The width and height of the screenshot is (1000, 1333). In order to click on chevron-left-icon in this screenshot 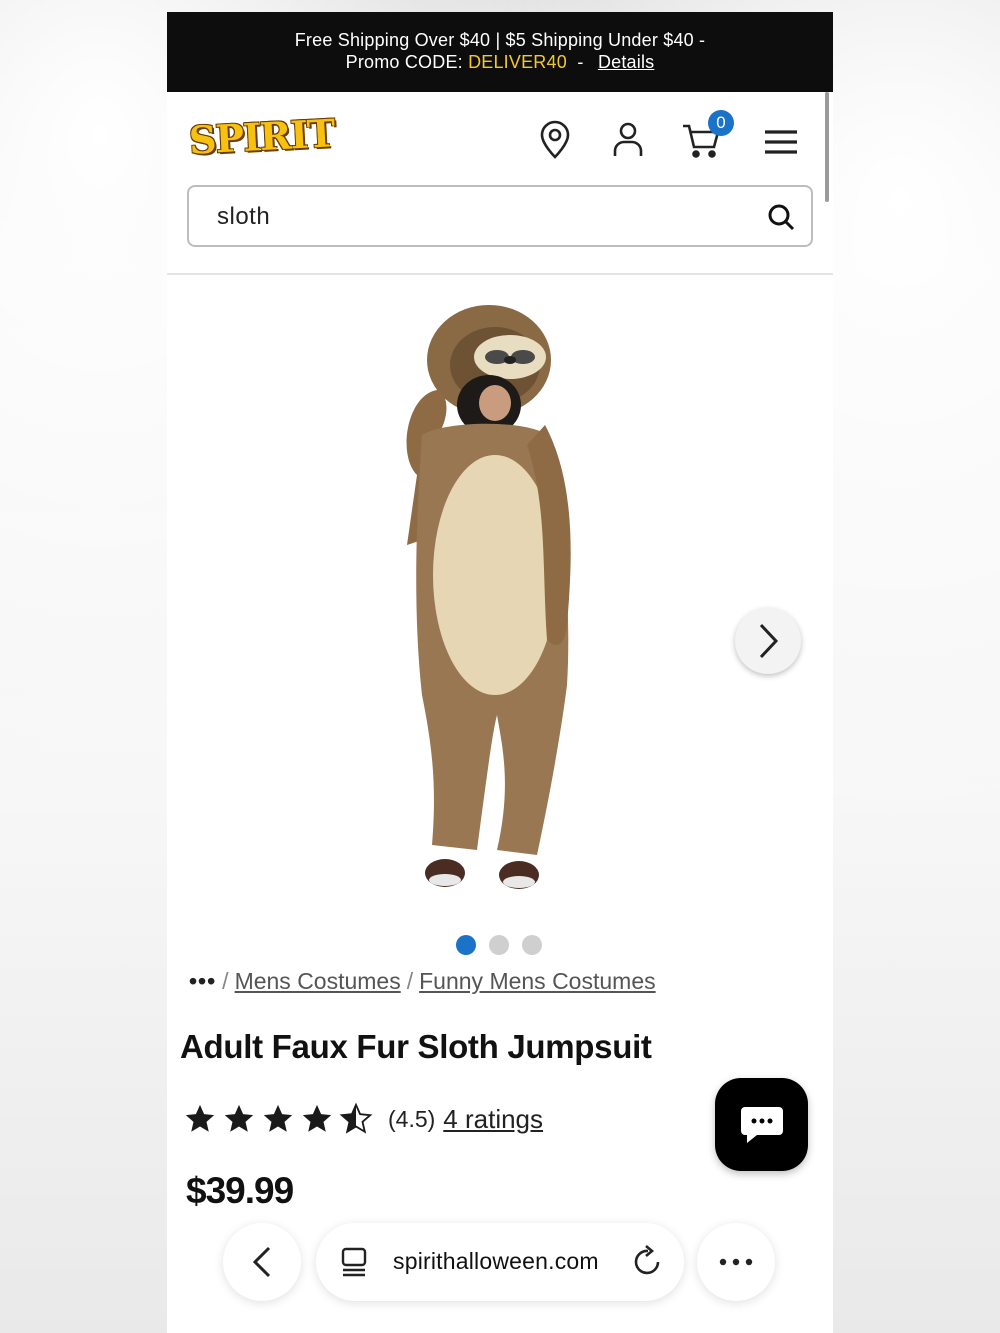, I will do `click(261, 1262)`.